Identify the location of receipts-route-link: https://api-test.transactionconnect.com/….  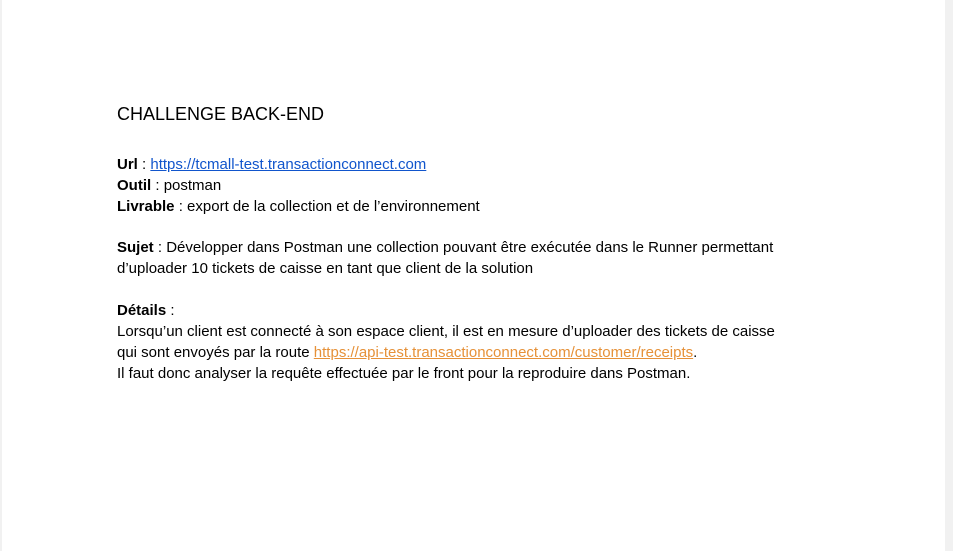
(503, 352).